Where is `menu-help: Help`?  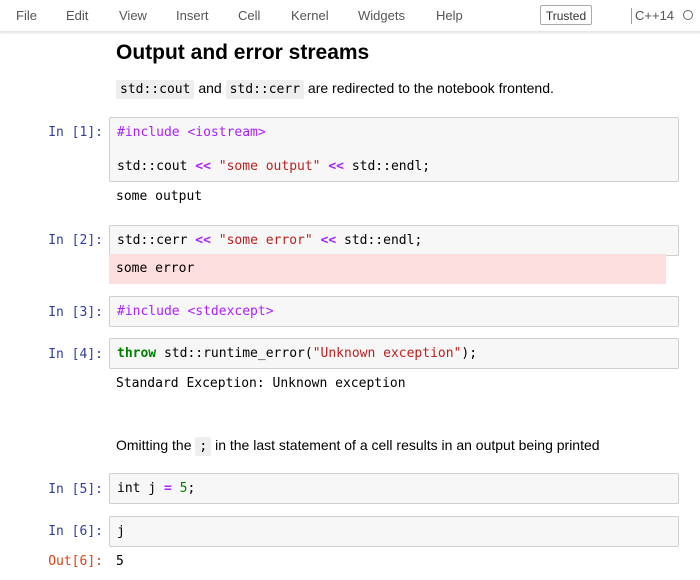 menu-help: Help is located at coordinates (449, 15).